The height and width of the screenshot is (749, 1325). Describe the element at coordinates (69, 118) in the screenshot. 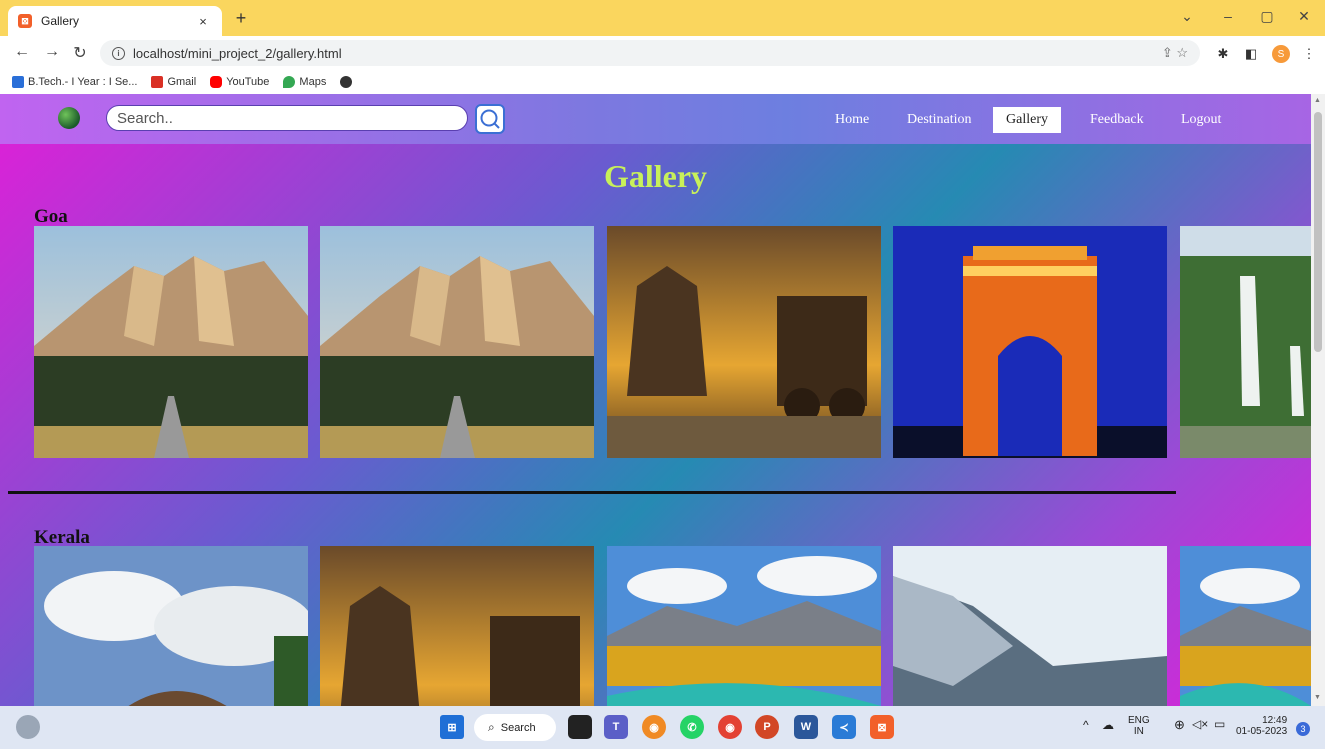

I see `site-logo-icon` at that location.